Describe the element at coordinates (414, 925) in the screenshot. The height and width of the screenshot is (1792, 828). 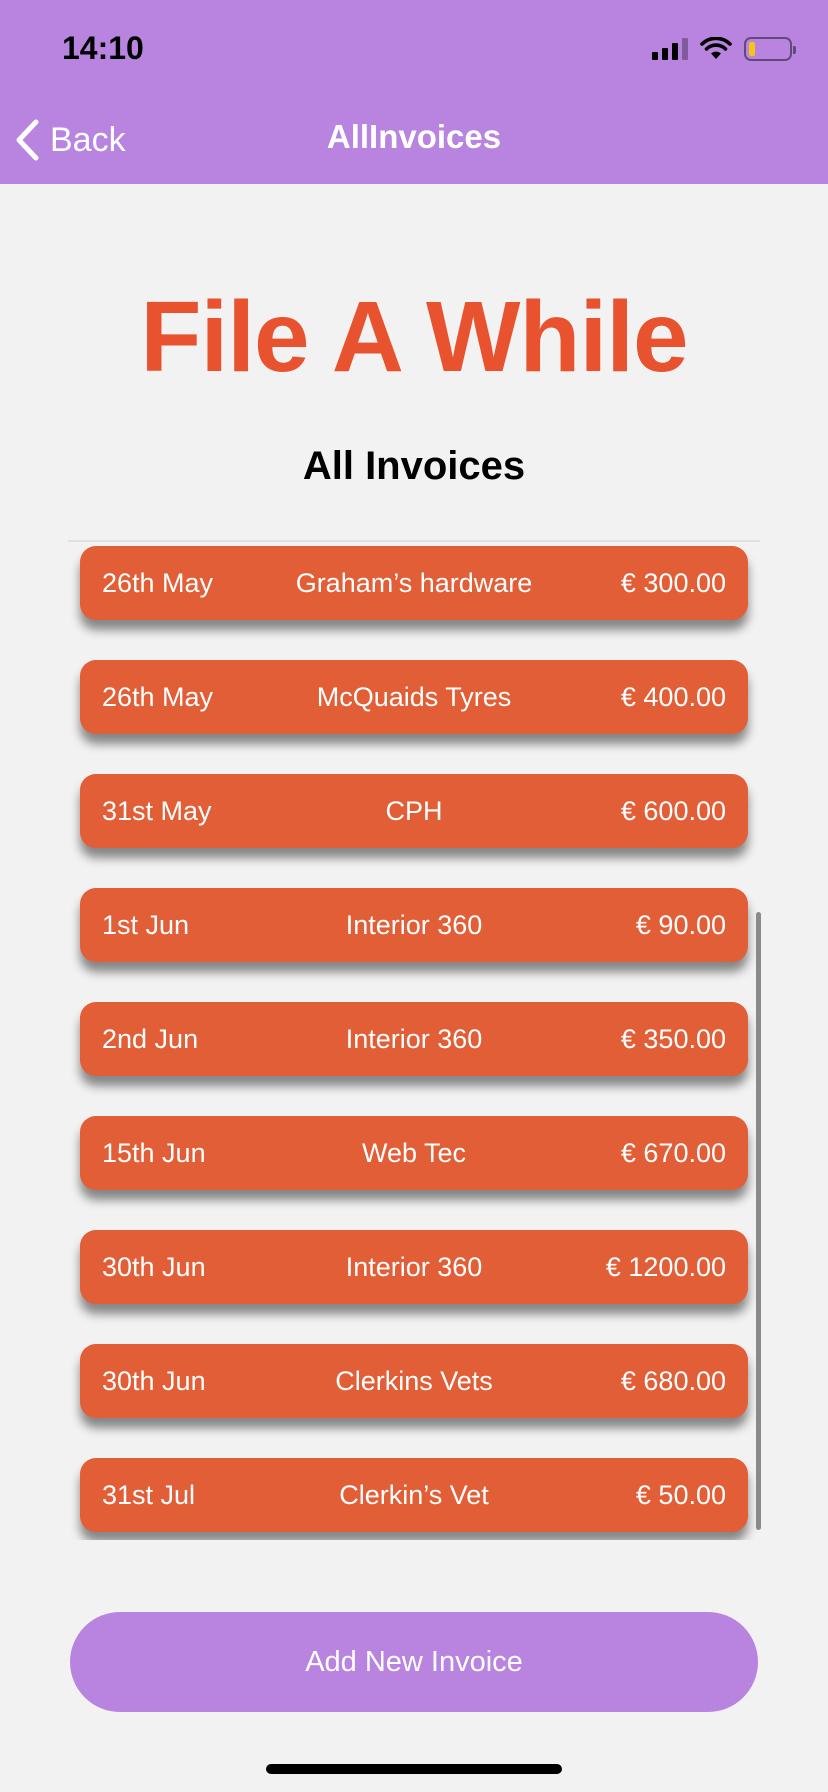
I see `invoice-row: 1st Jun Interior 360 € 90.00` at that location.